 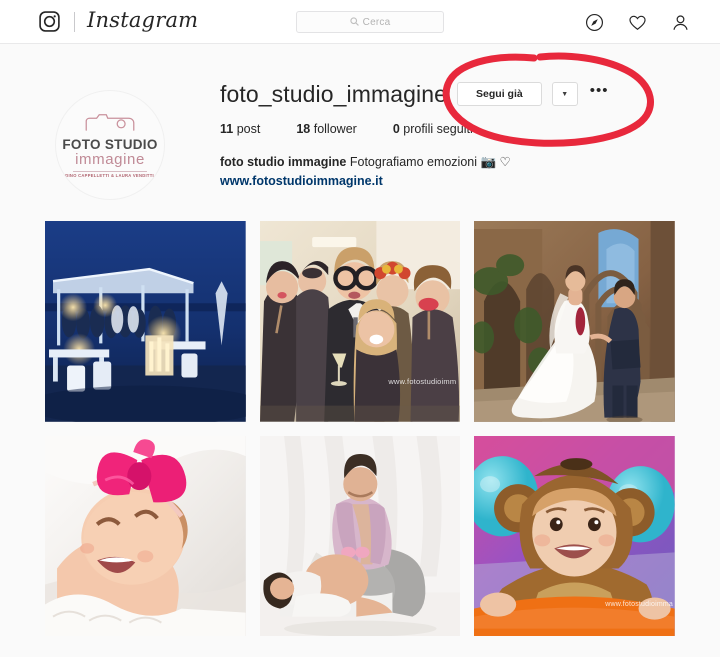 What do you see at coordinates (142, 21) in the screenshot?
I see `instagram-wordmark: Instagram` at bounding box center [142, 21].